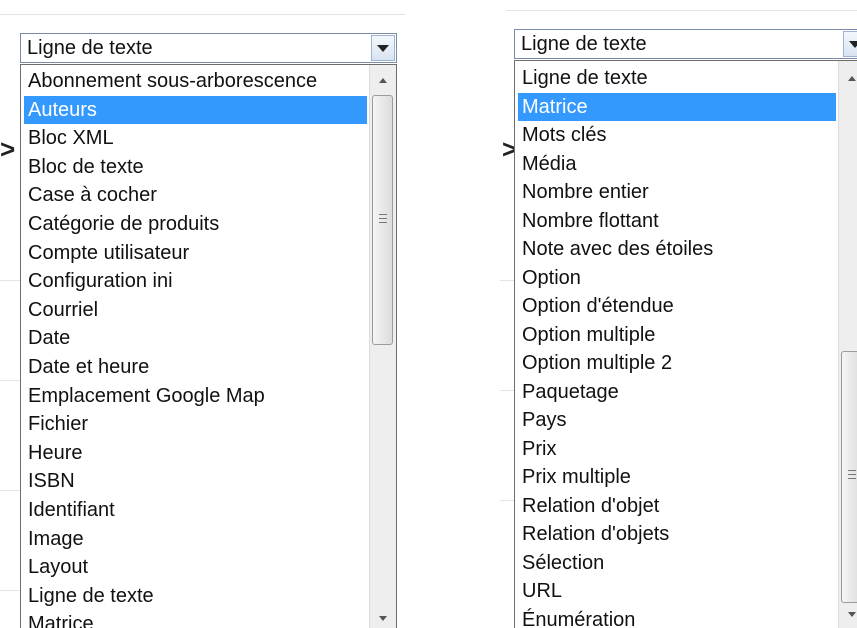 The height and width of the screenshot is (628, 857). I want to click on option-item: Image, so click(195, 539).